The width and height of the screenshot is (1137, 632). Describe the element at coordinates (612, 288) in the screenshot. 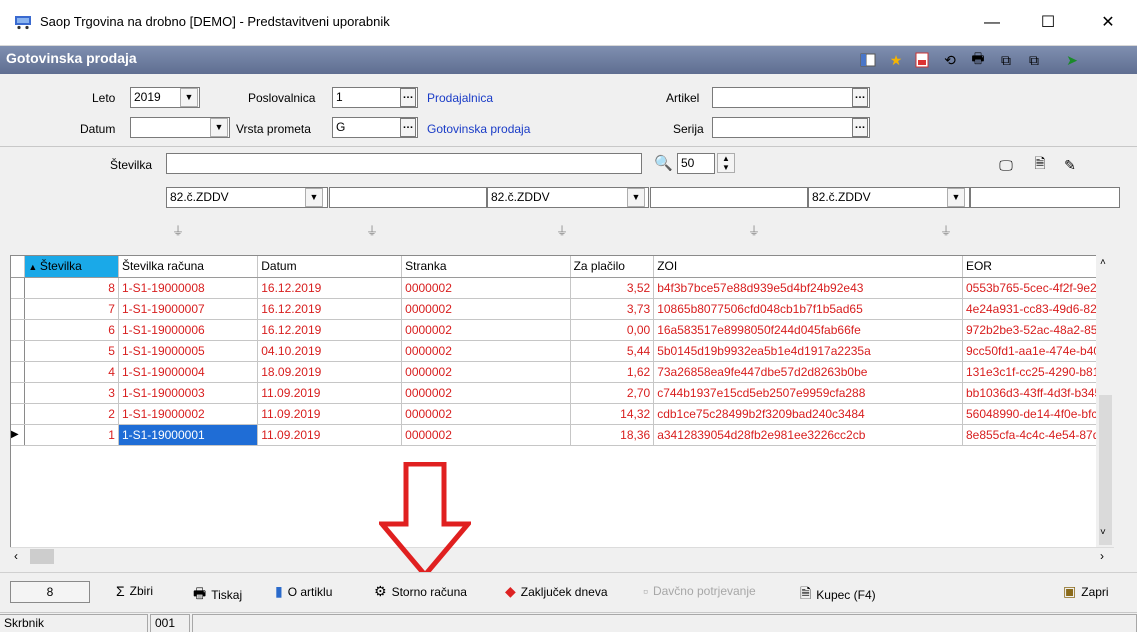

I see `table-cell: 3,52` at that location.